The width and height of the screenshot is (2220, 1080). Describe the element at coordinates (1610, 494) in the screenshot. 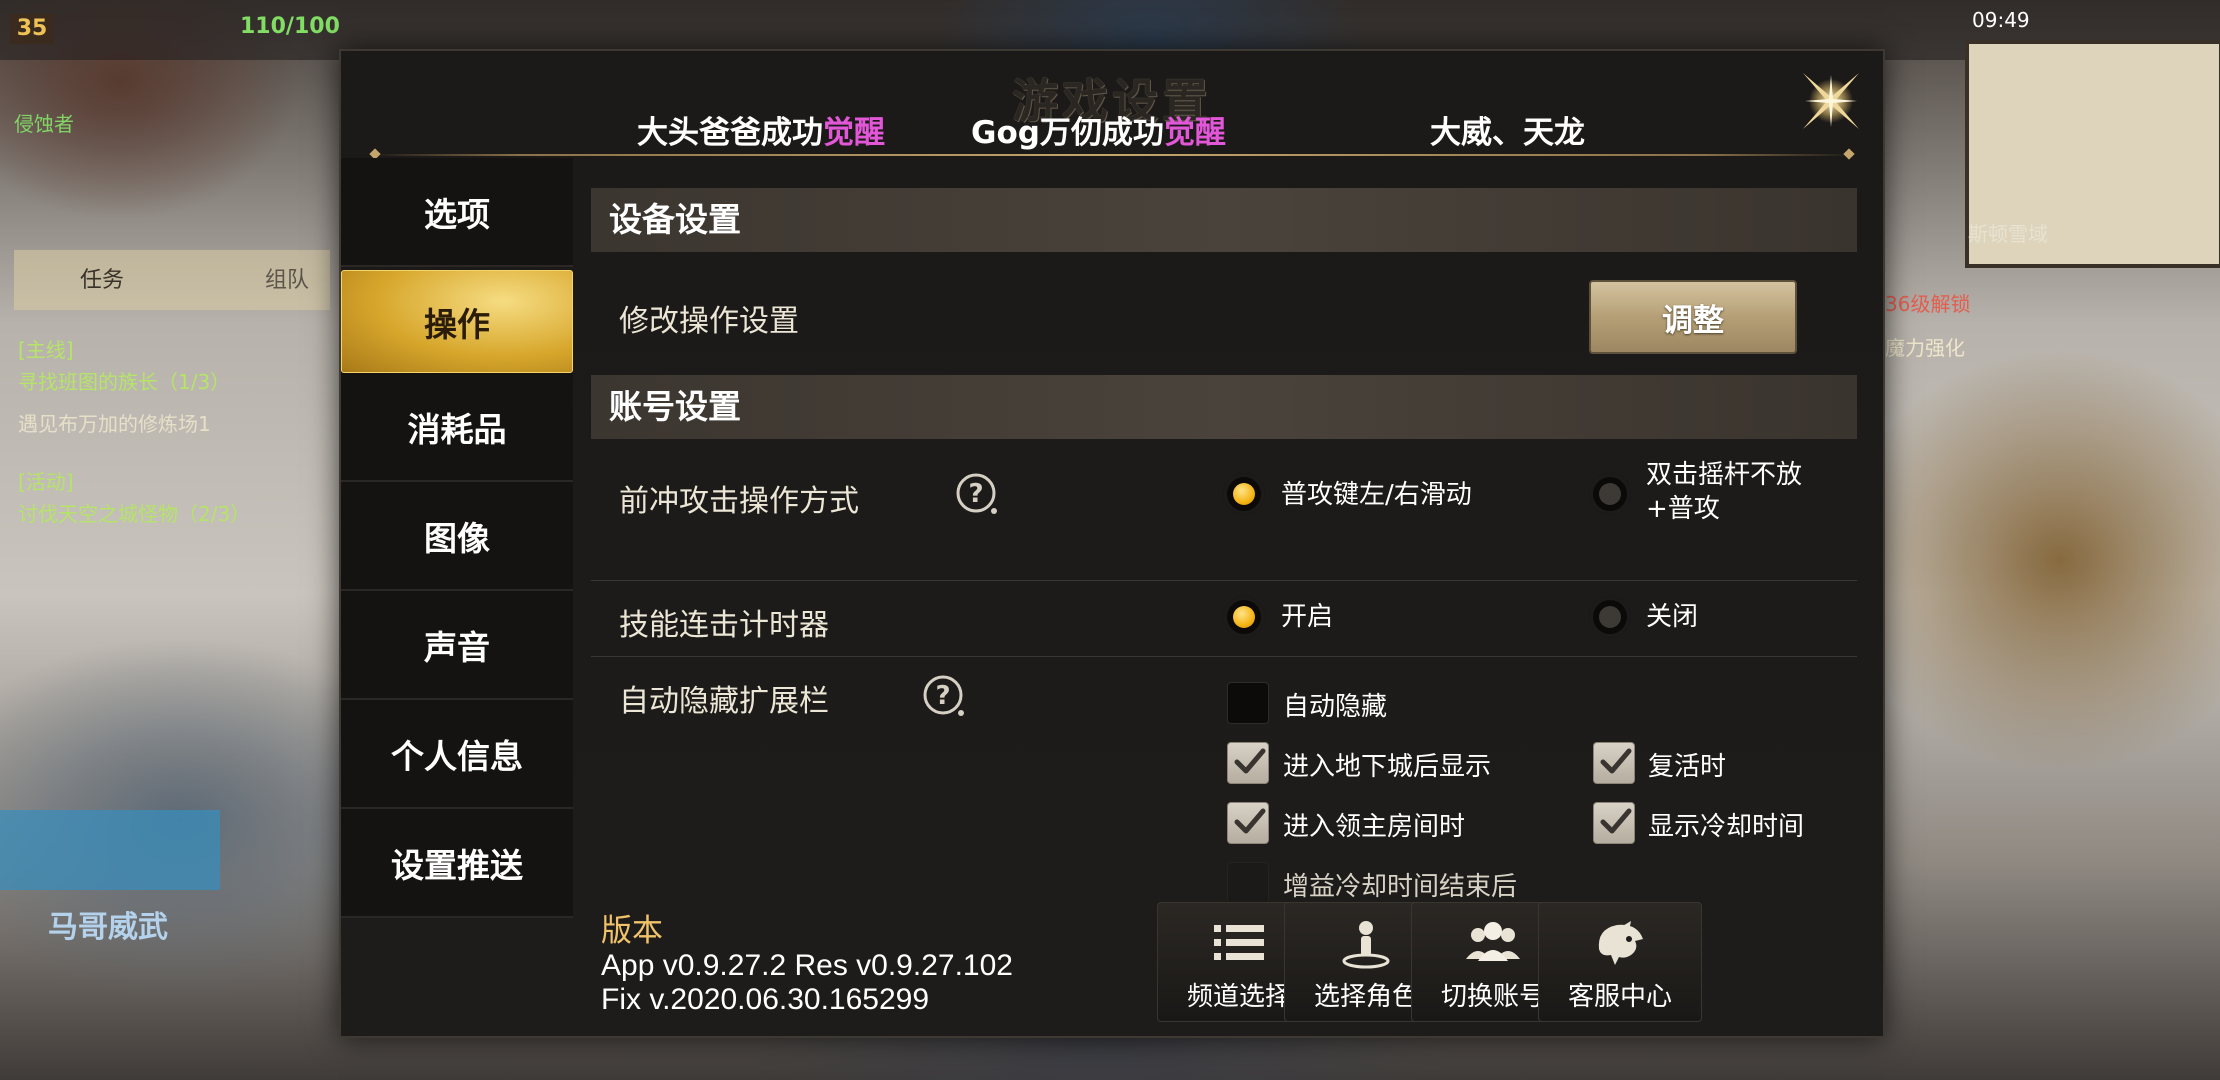

I see `dash-attack-option-b-radio` at that location.